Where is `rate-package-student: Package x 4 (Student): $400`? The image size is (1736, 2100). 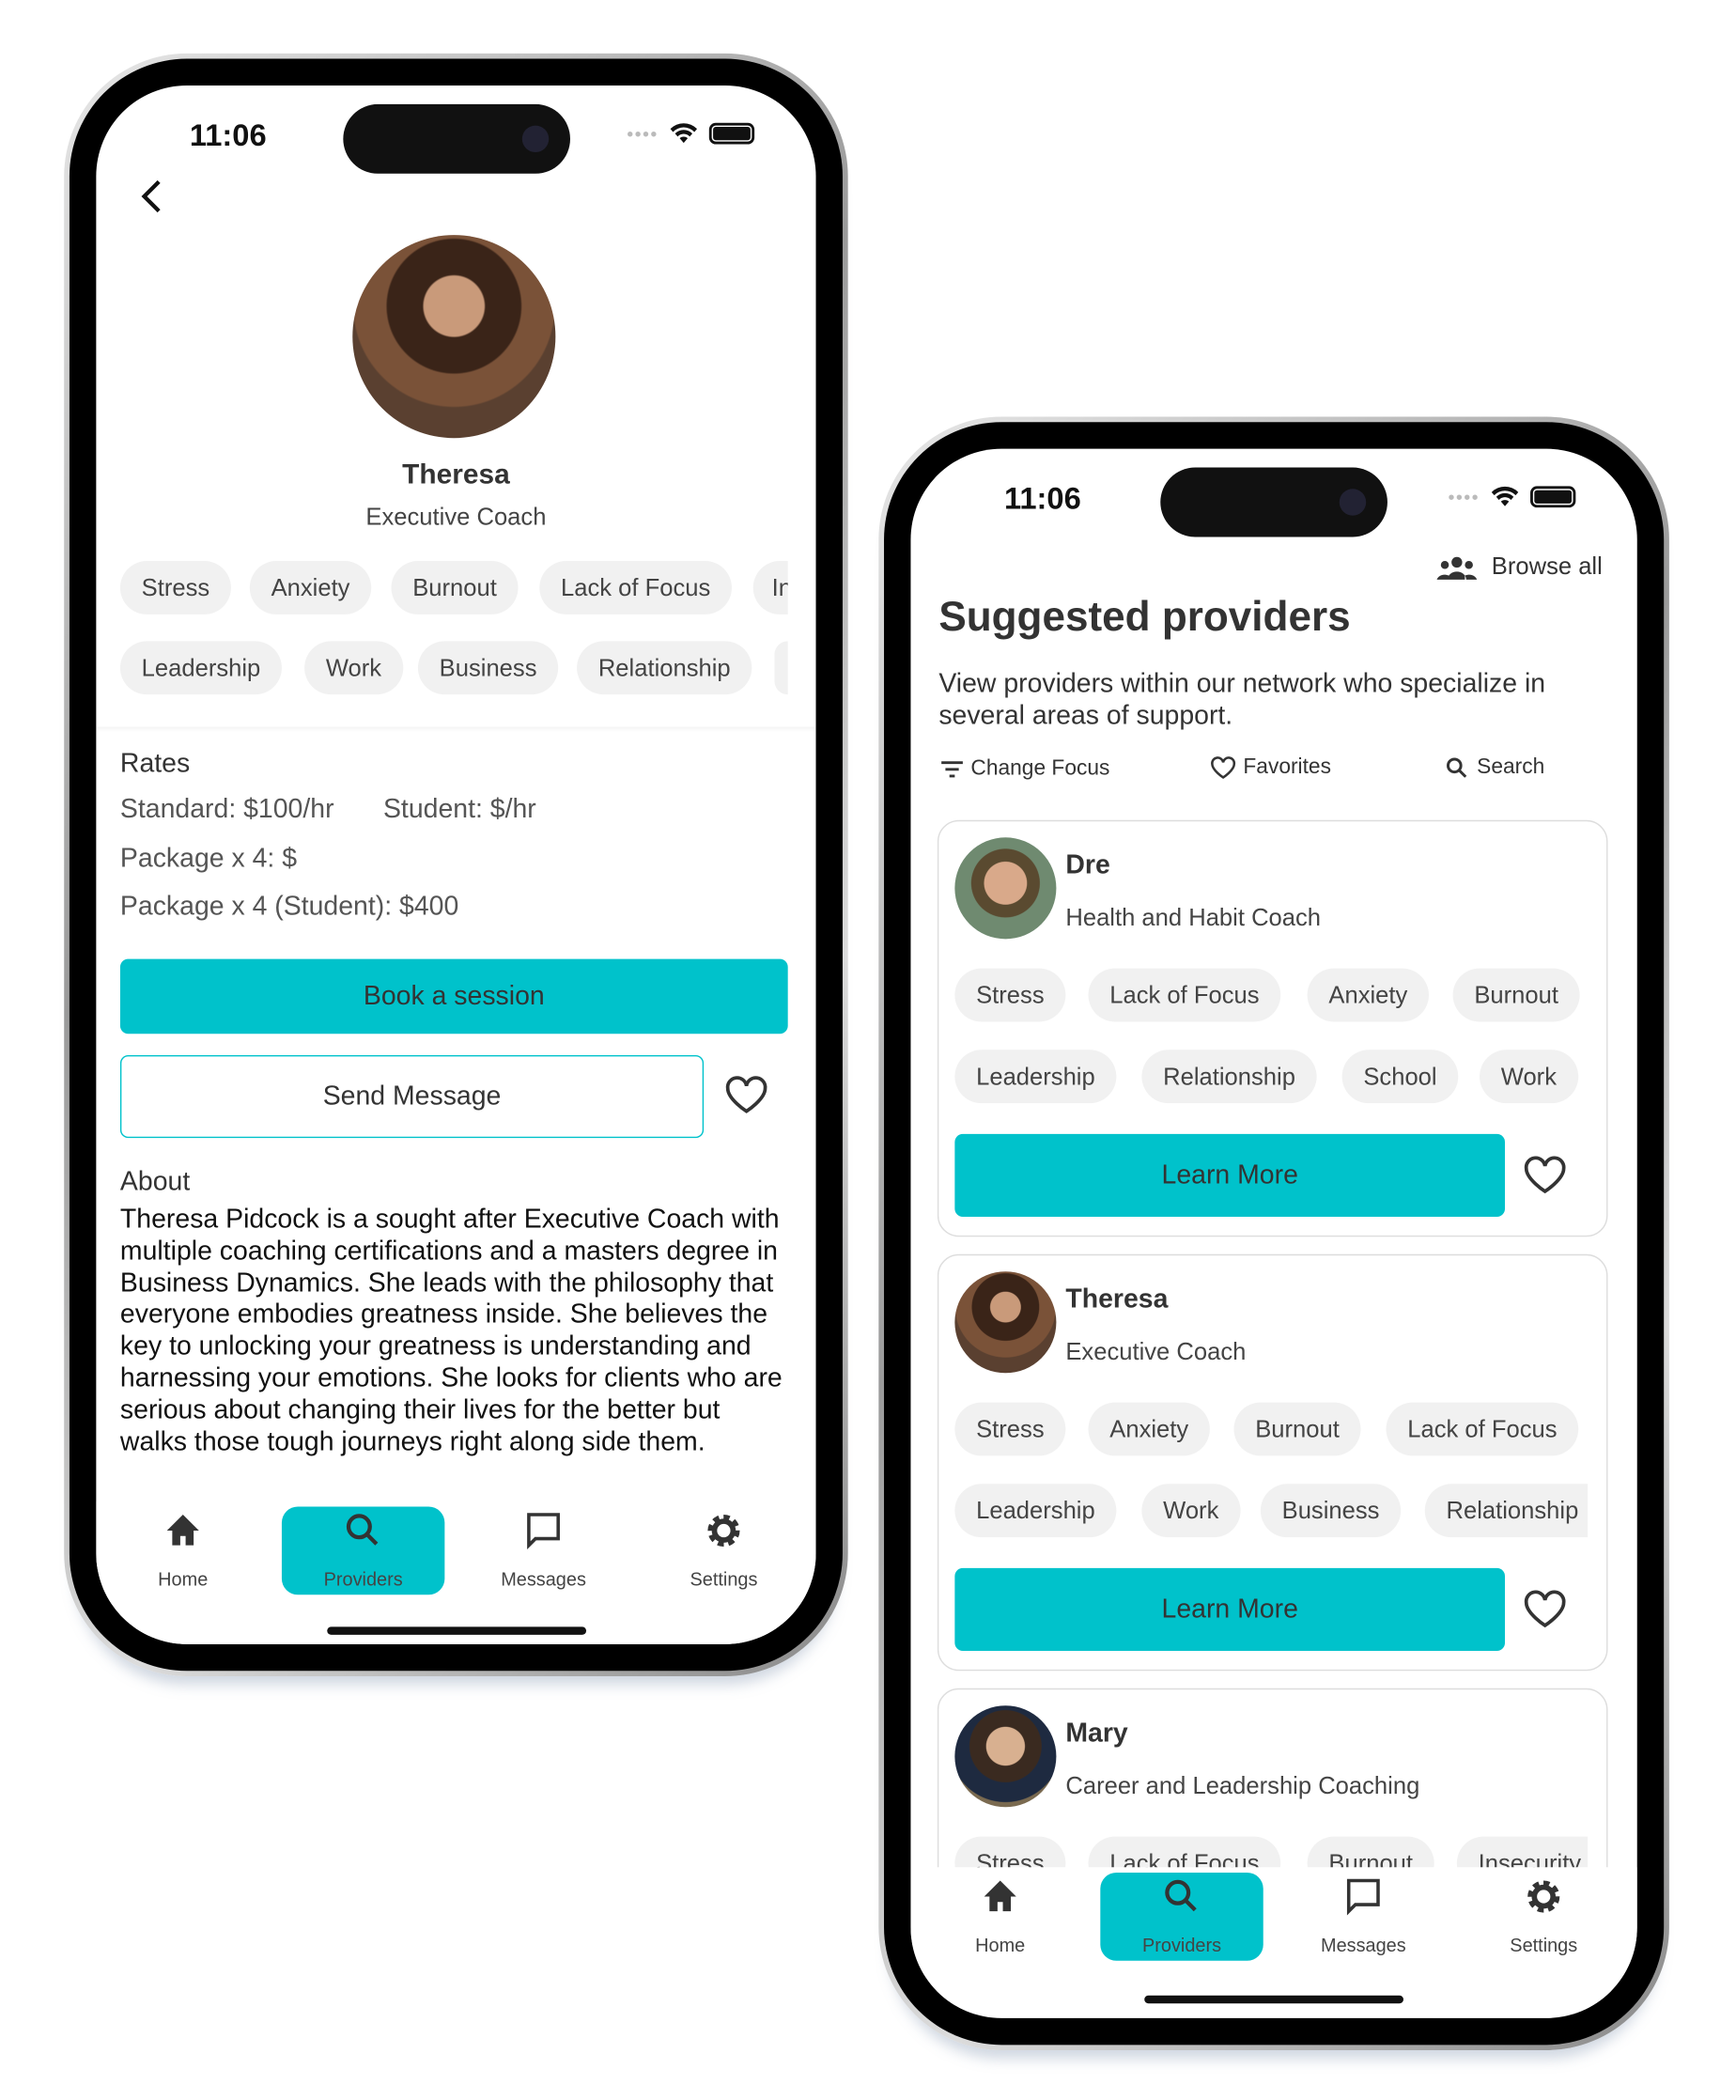 rate-package-student: Package x 4 (Student): $400 is located at coordinates (289, 907).